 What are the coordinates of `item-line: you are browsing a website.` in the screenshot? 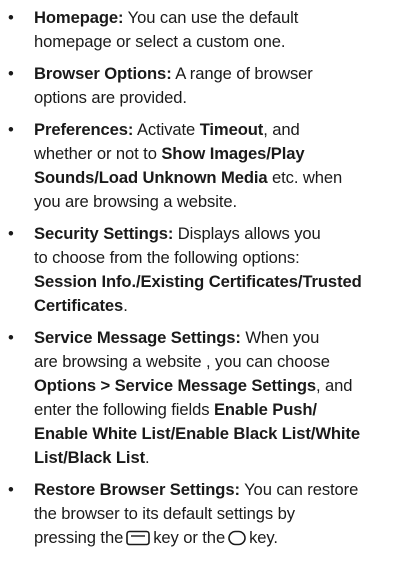 It's located at (135, 201).